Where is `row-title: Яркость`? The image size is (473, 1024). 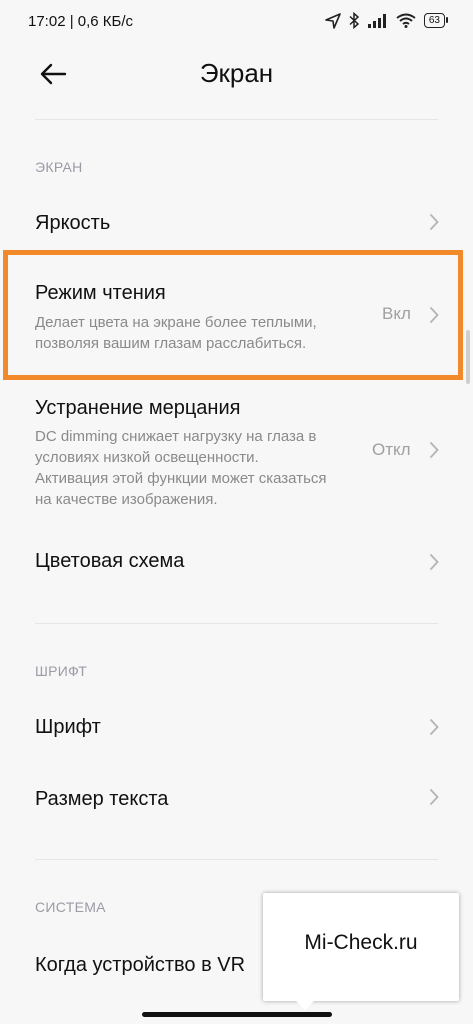
row-title: Яркость is located at coordinates (73, 223).